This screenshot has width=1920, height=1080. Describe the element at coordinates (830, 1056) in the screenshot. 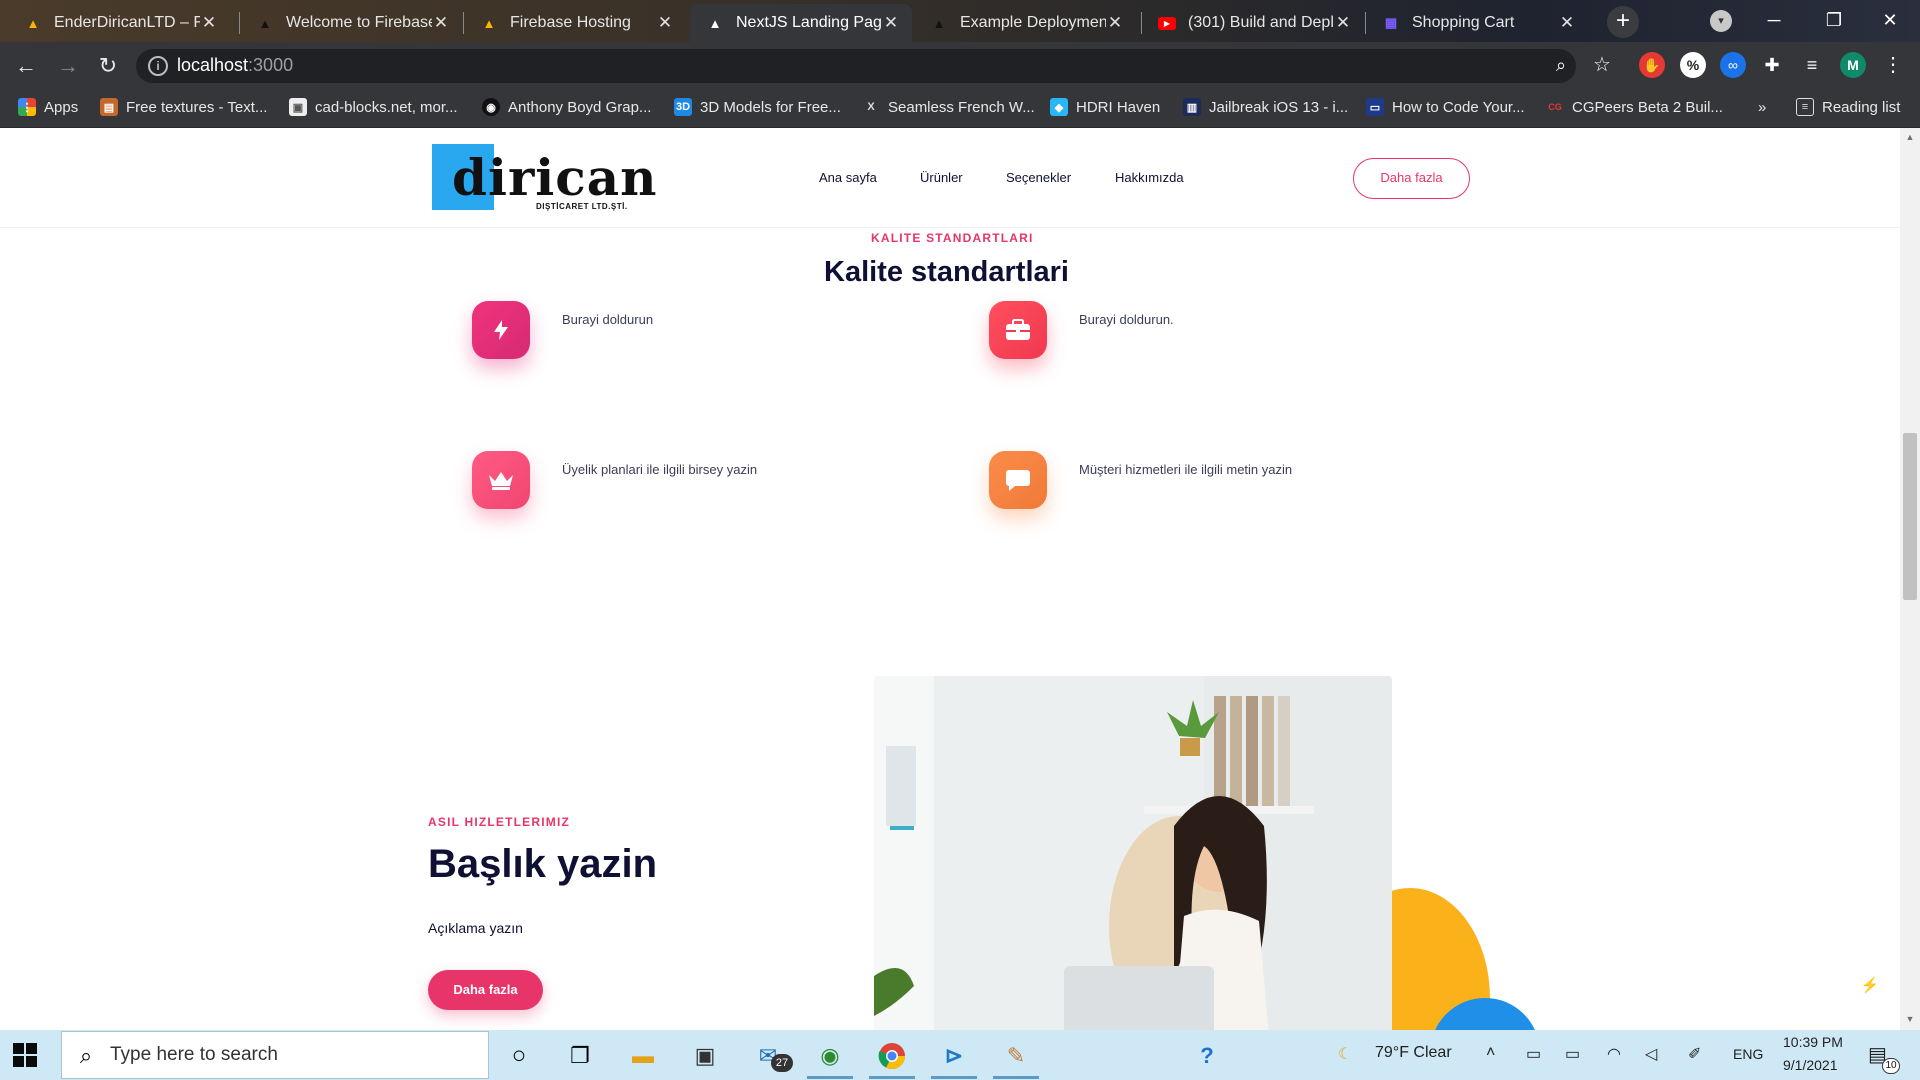

I see `utorrent-icon: ◉` at that location.